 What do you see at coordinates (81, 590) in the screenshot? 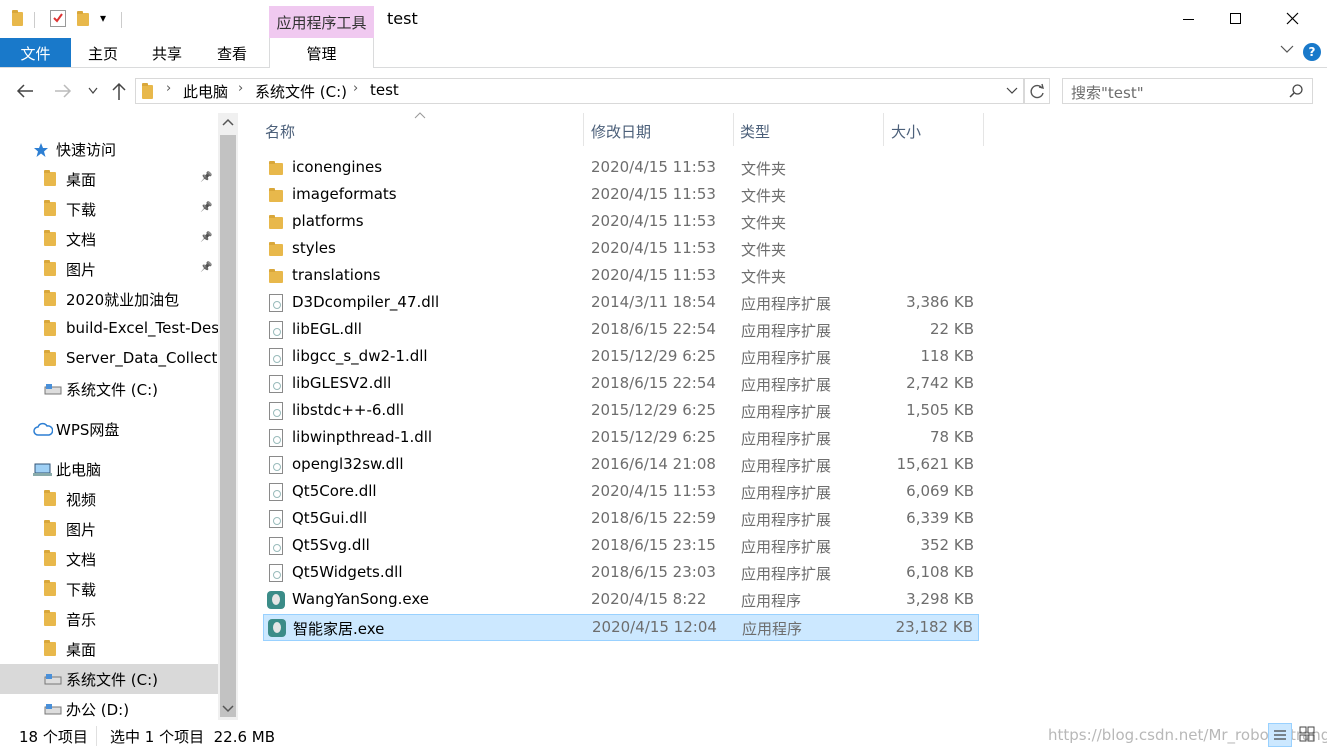
I see `sidebar-item-label: 下载` at bounding box center [81, 590].